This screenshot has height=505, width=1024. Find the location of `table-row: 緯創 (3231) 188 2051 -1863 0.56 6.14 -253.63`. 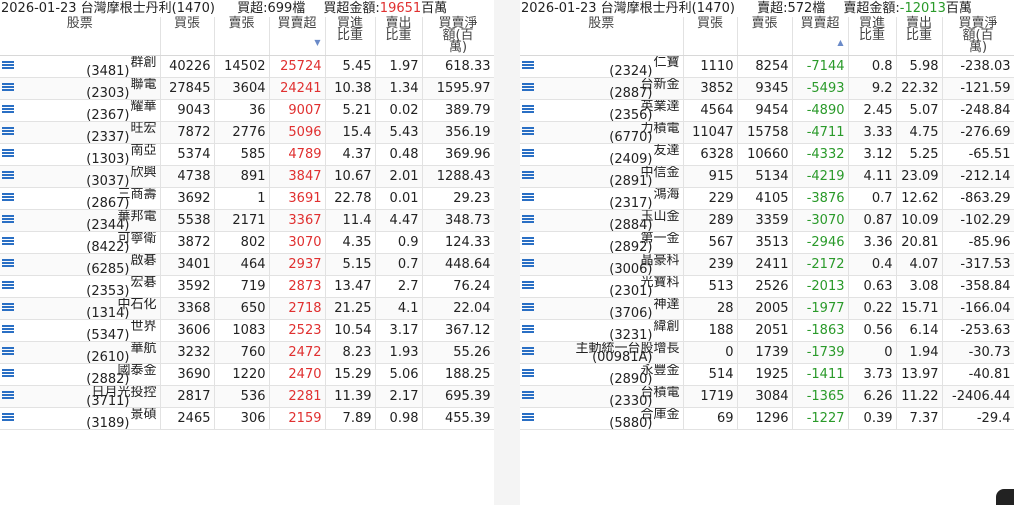

table-row: 緯創 (3231) 188 2051 -1863 0.56 6.14 -253.63 is located at coordinates (767, 330).